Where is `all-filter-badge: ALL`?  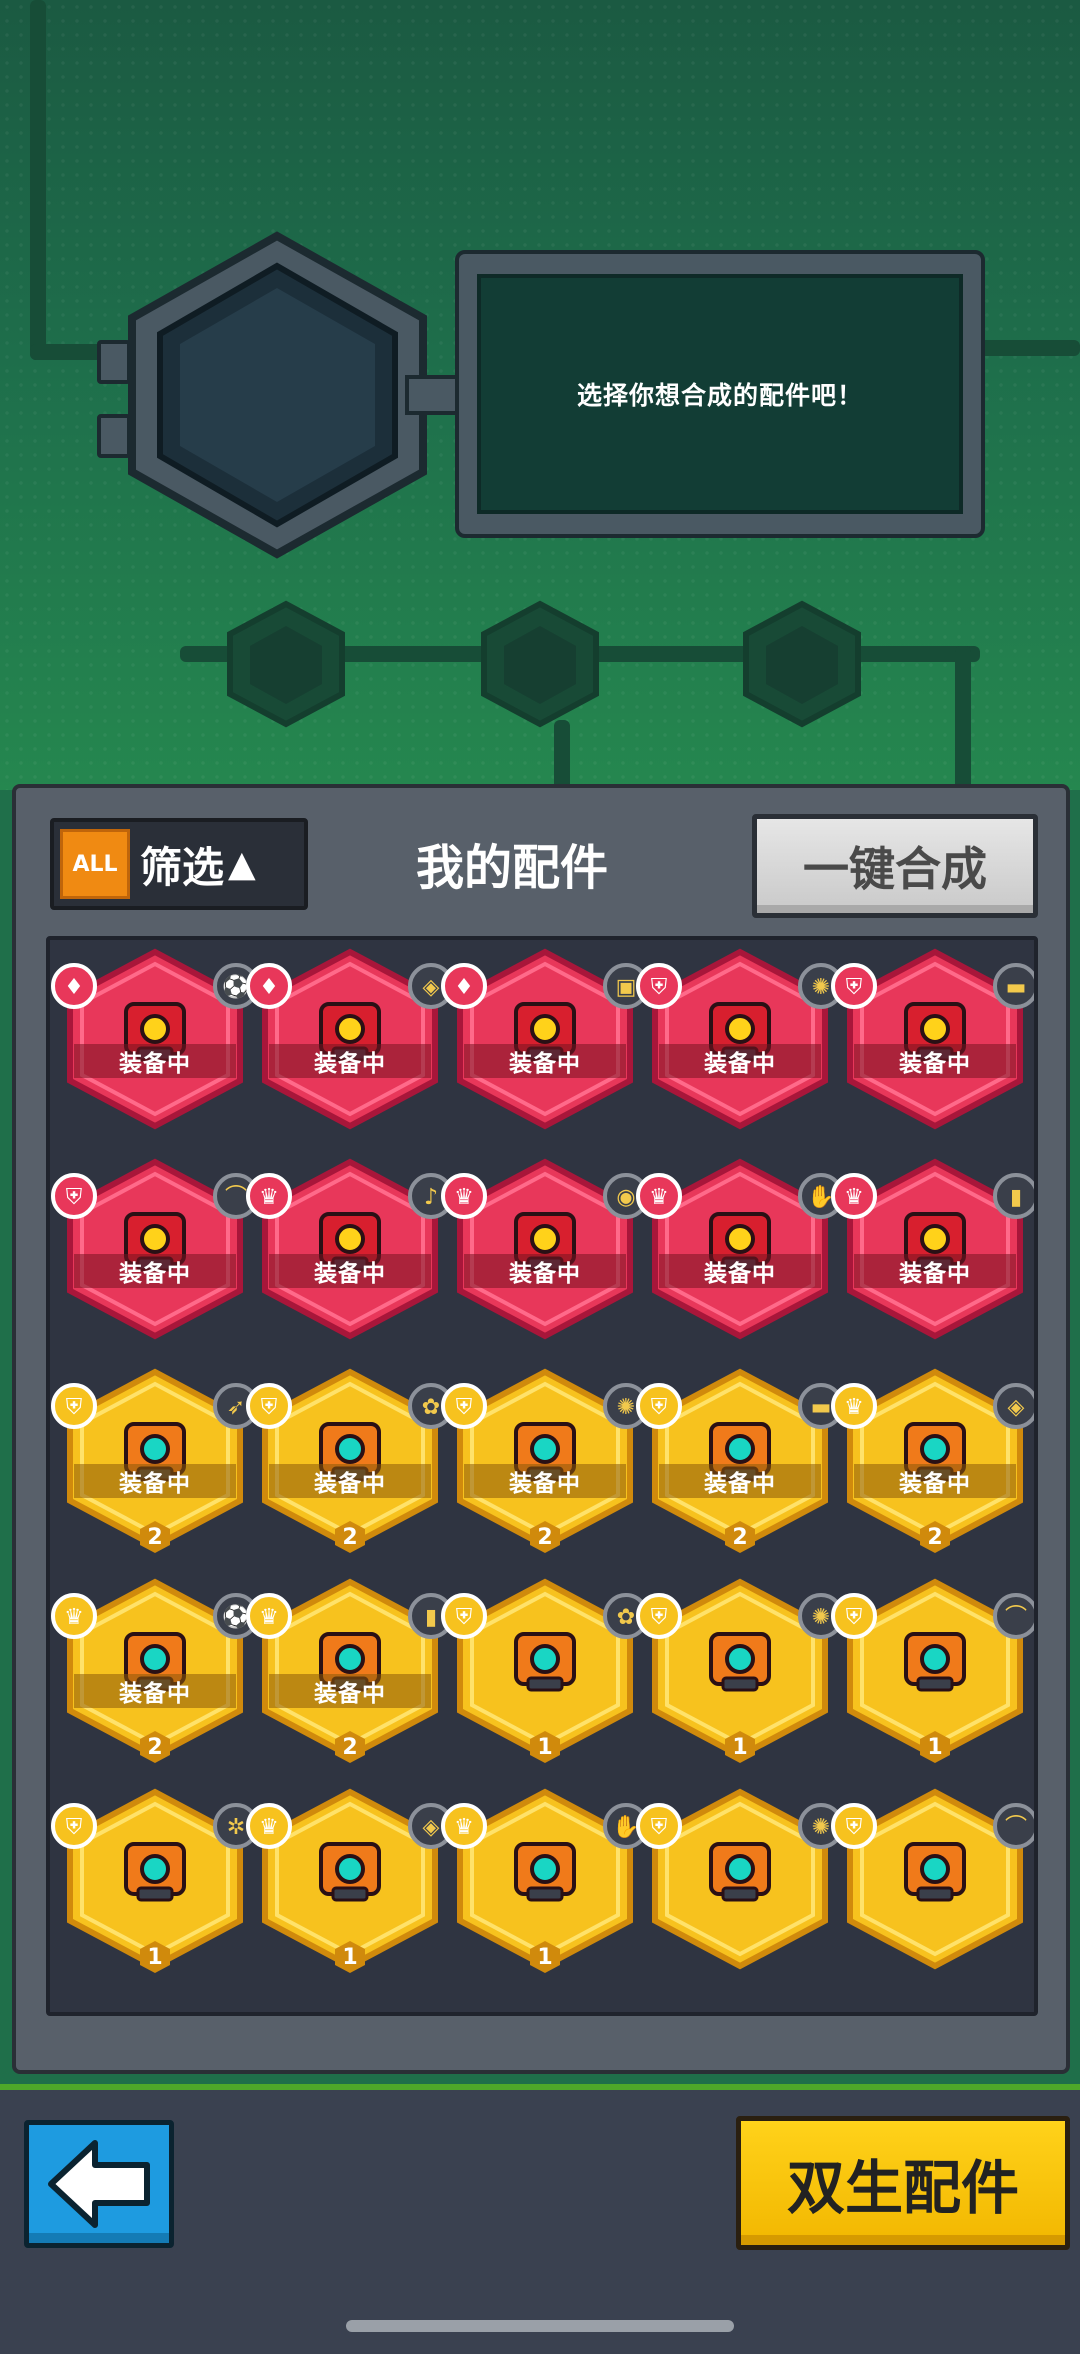 all-filter-badge: ALL is located at coordinates (95, 864).